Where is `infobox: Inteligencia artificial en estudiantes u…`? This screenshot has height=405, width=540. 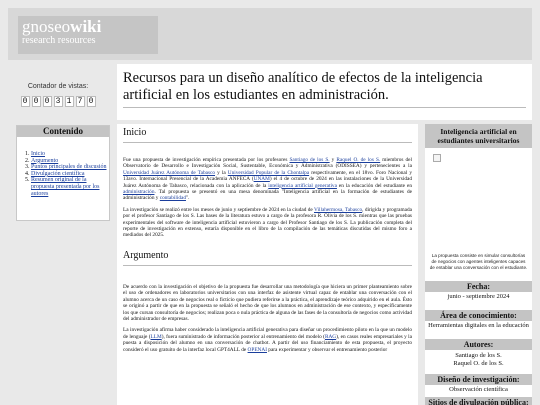 infobox: Inteligencia artificial en estudiantes u… is located at coordinates (478, 264).